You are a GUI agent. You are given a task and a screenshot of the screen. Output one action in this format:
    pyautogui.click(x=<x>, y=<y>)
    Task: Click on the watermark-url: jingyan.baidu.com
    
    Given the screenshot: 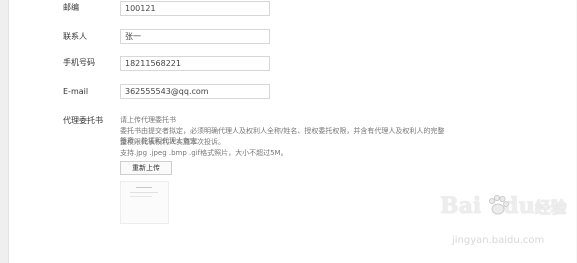 What is the action you would take?
    pyautogui.click(x=498, y=240)
    